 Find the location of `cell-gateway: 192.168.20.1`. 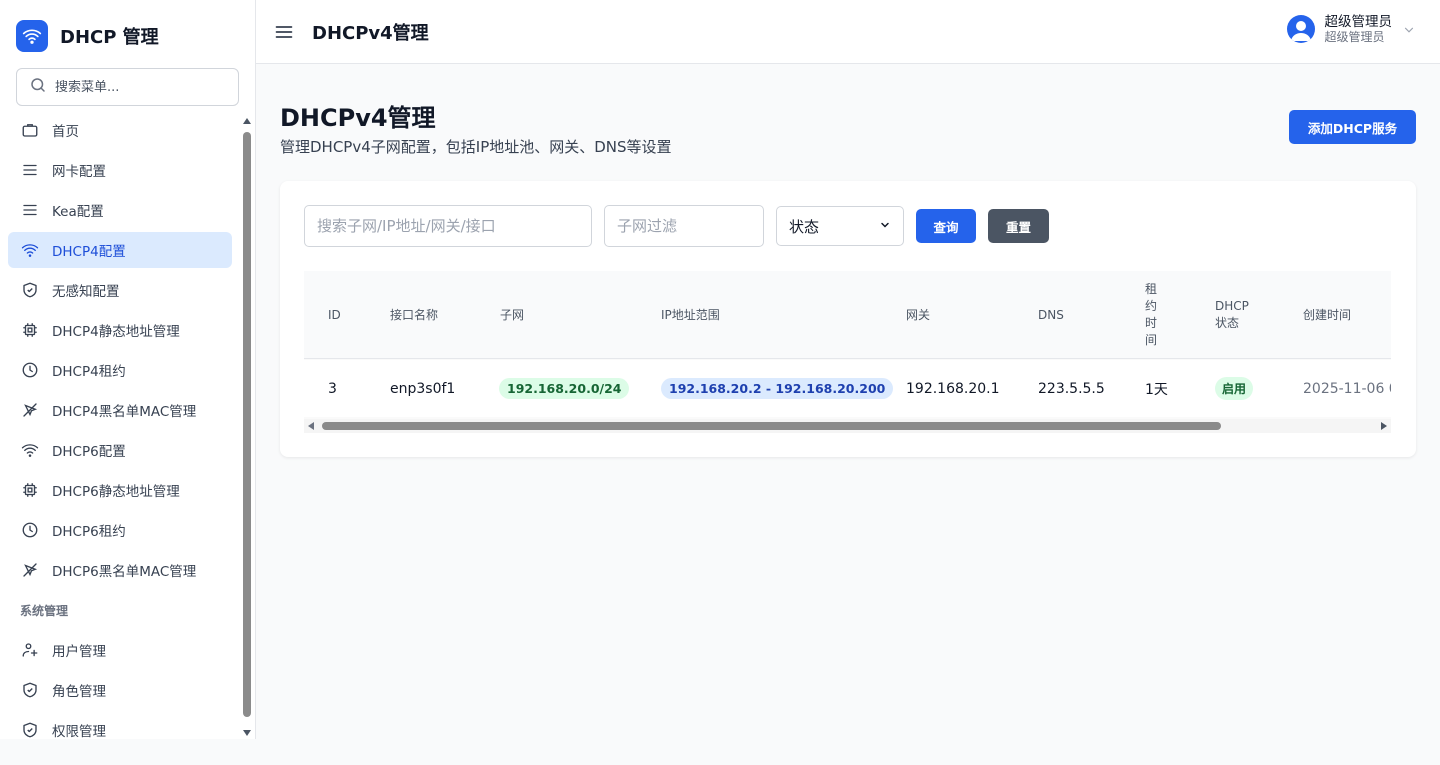

cell-gateway: 192.168.20.1 is located at coordinates (953, 388).